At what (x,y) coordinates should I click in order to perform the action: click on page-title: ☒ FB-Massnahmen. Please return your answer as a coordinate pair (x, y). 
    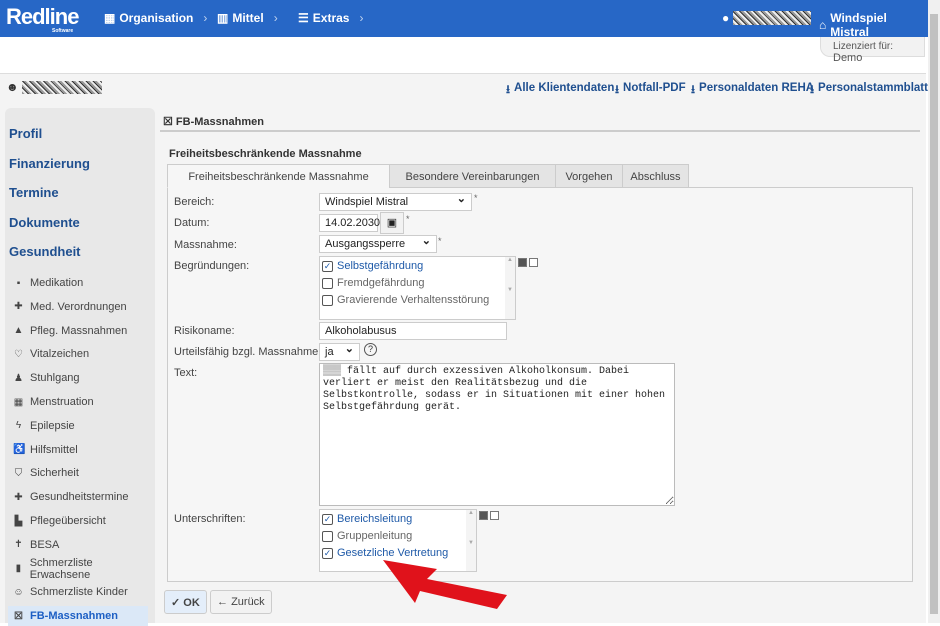
    Looking at the image, I should click on (213, 122).